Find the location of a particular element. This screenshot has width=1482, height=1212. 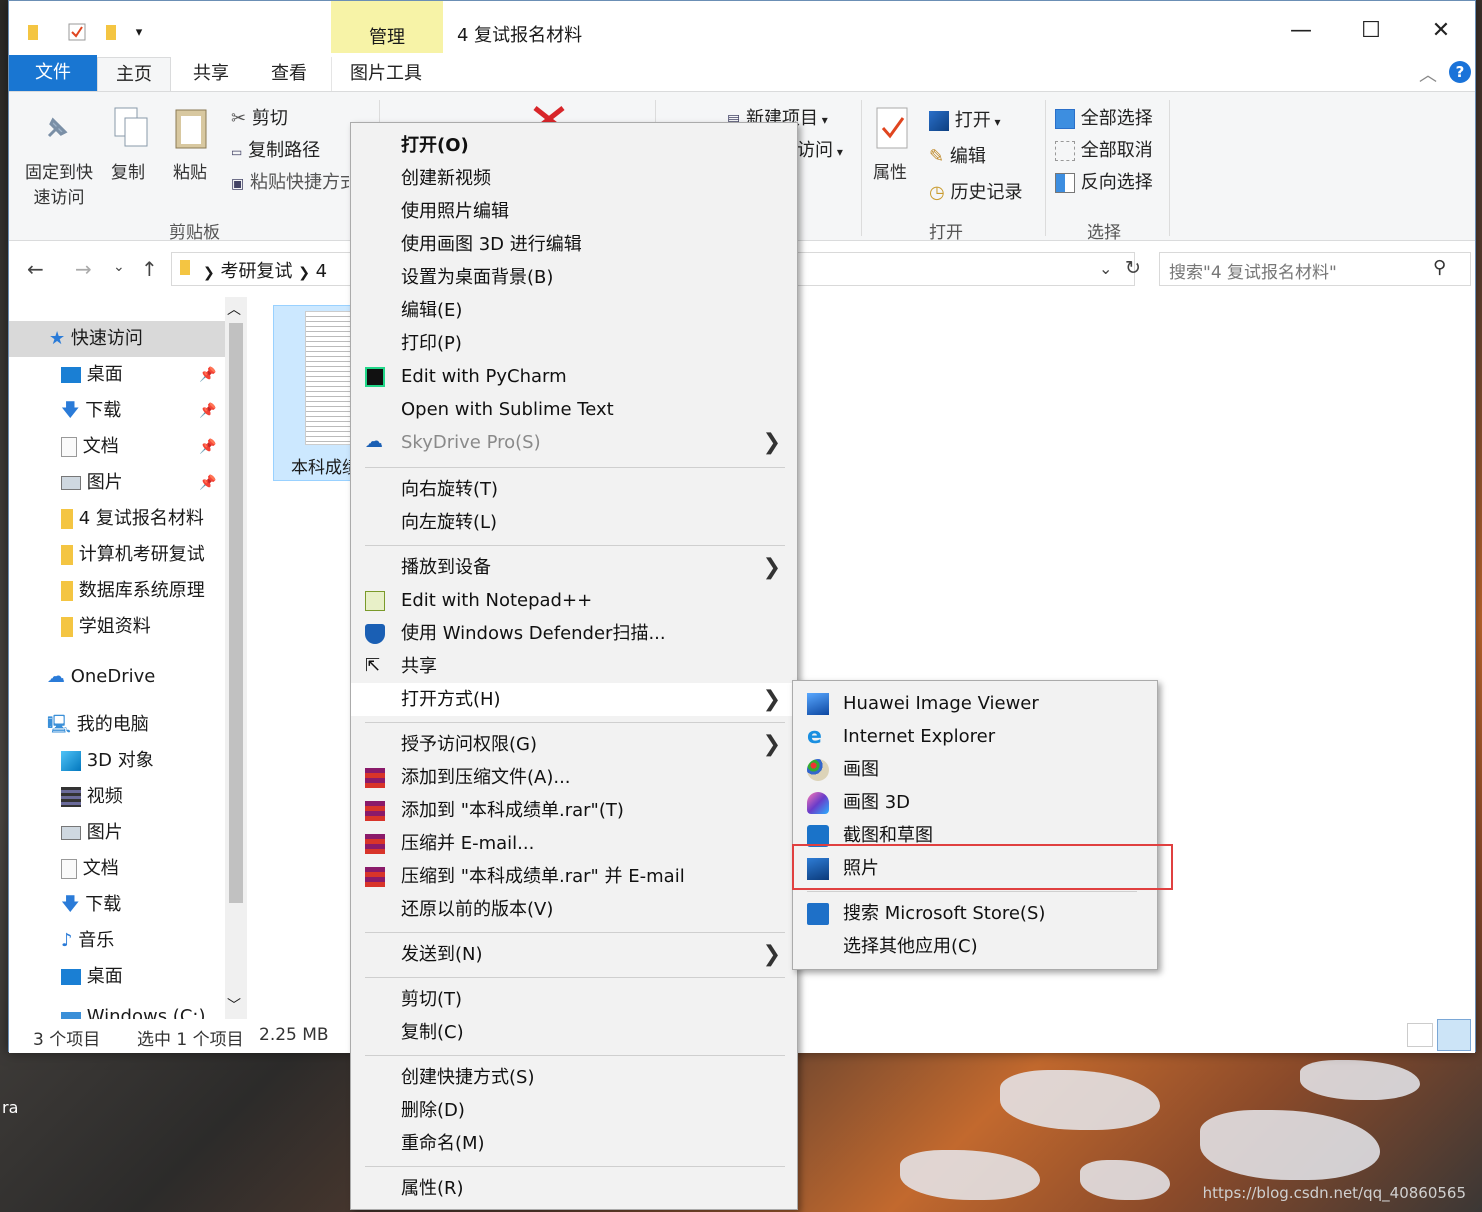

nav-item-drive-c: Windows (C:) is located at coordinates (143, 1009).